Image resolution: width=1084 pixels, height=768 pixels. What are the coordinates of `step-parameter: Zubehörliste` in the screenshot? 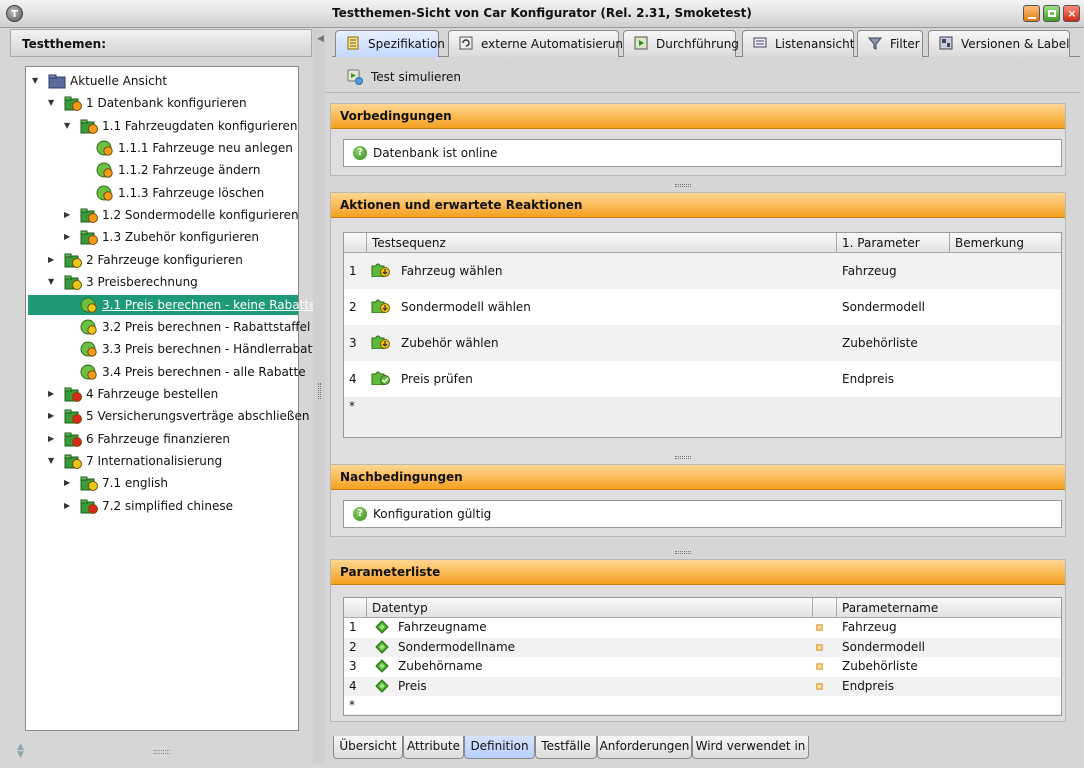 It's located at (877, 343).